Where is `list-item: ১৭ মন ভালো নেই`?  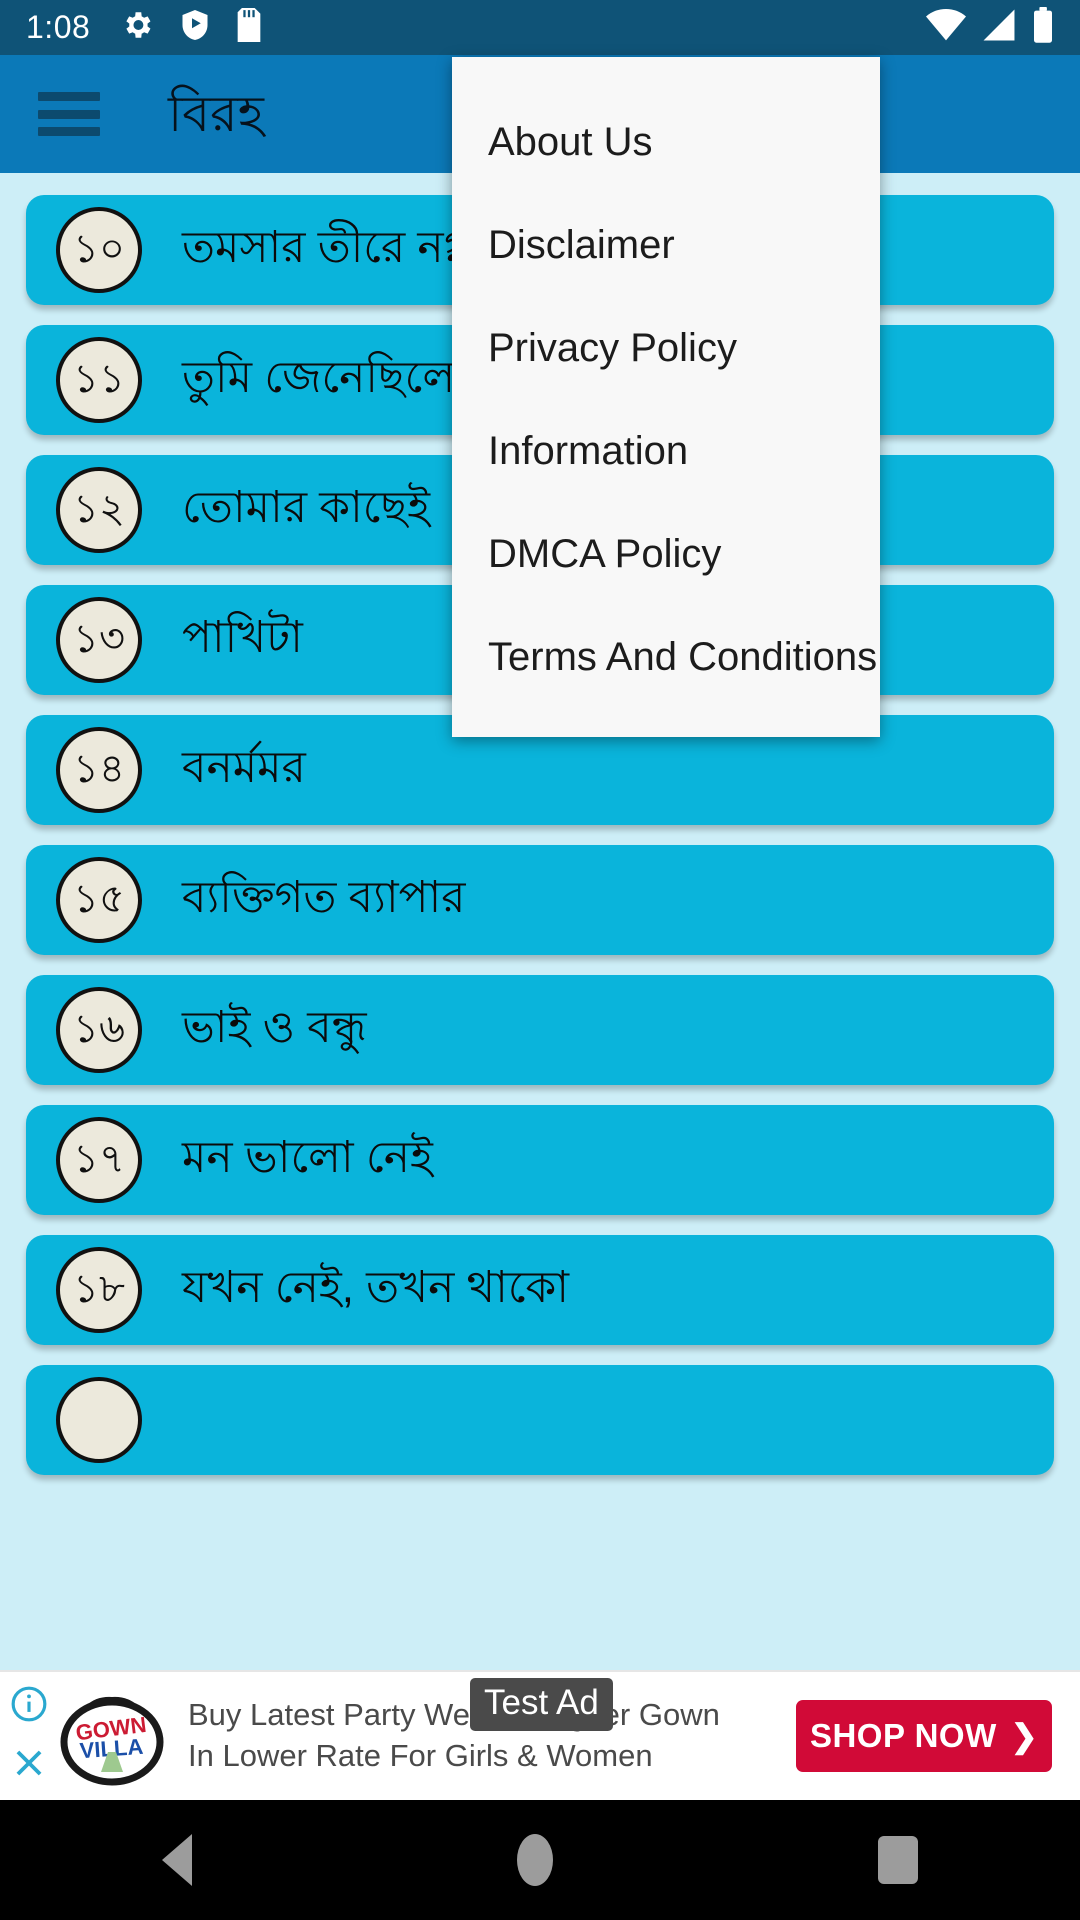
list-item: ১৭ মন ভালো নেই is located at coordinates (540, 1160).